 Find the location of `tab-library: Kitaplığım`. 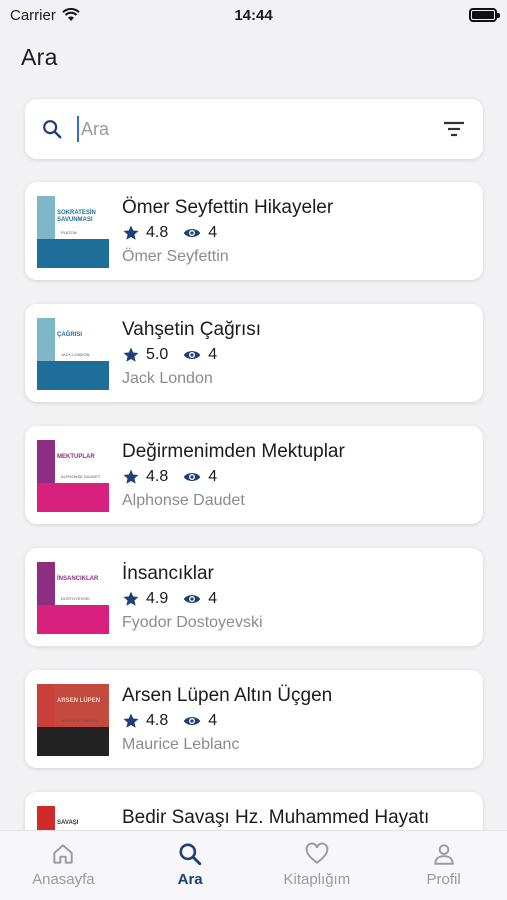

tab-library: Kitaplığım is located at coordinates (317, 864).